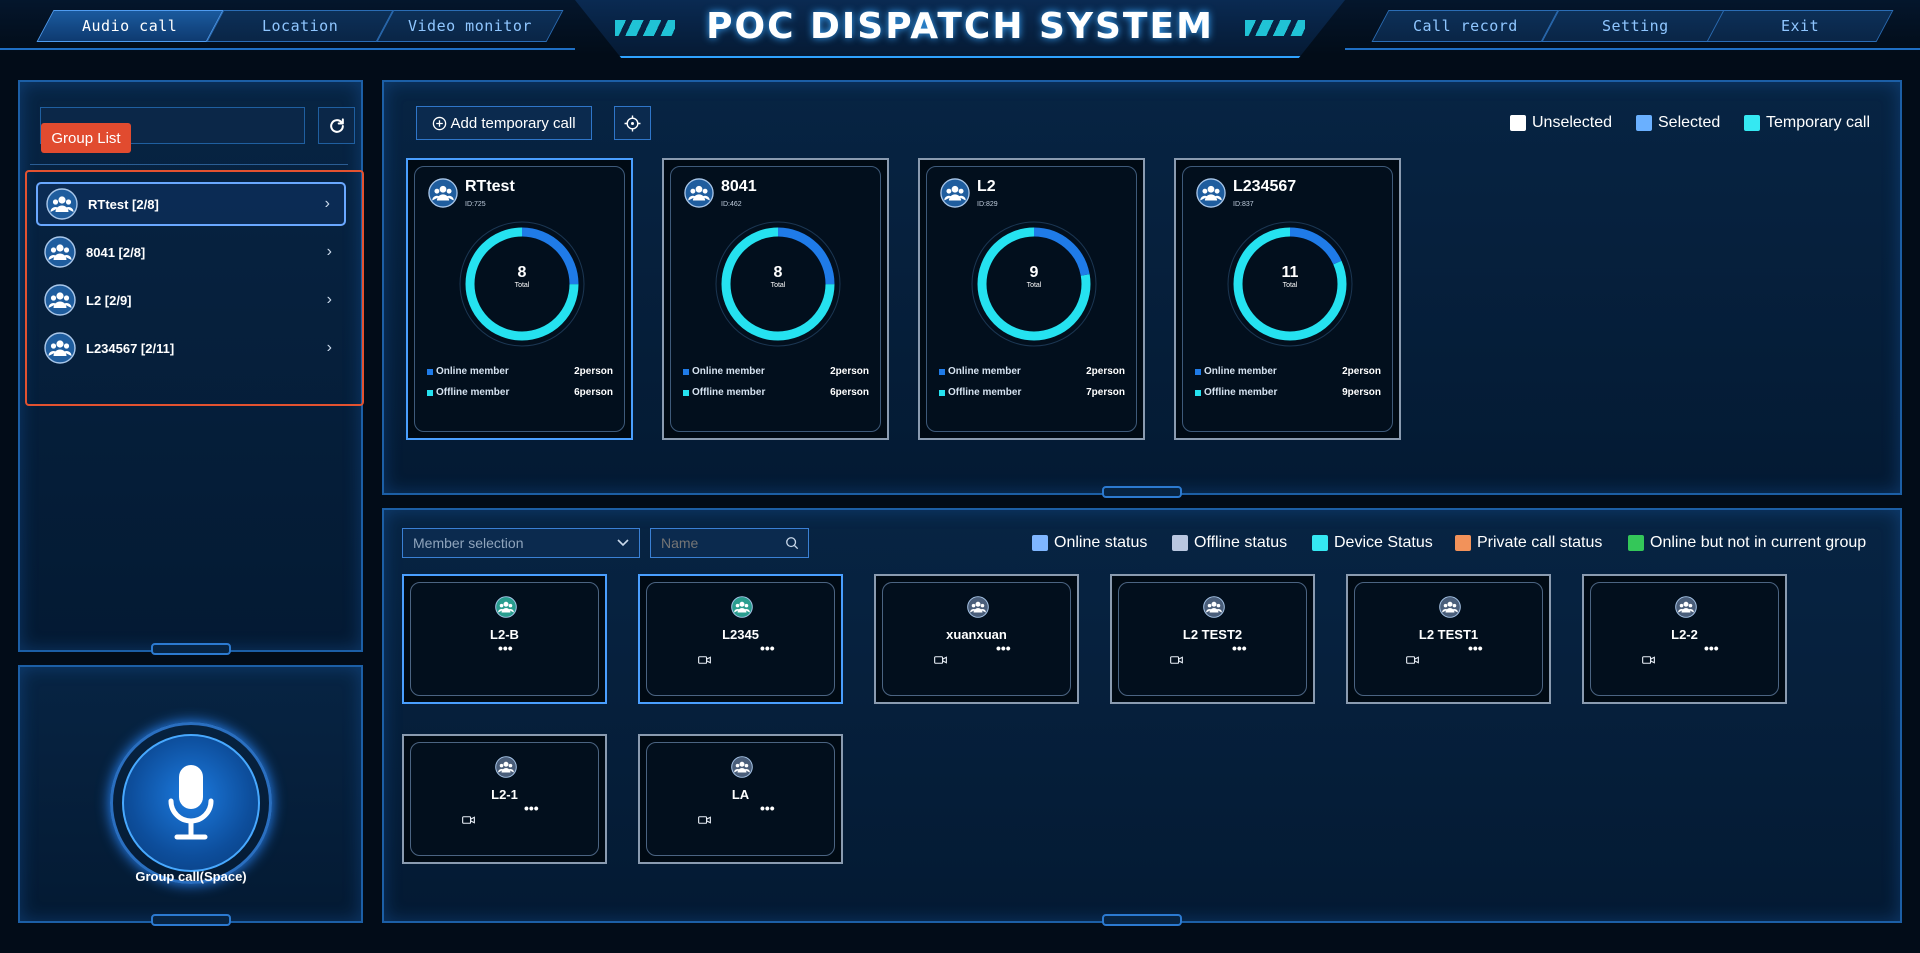 The width and height of the screenshot is (1920, 953). I want to click on online-member-label: Online member, so click(472, 371).